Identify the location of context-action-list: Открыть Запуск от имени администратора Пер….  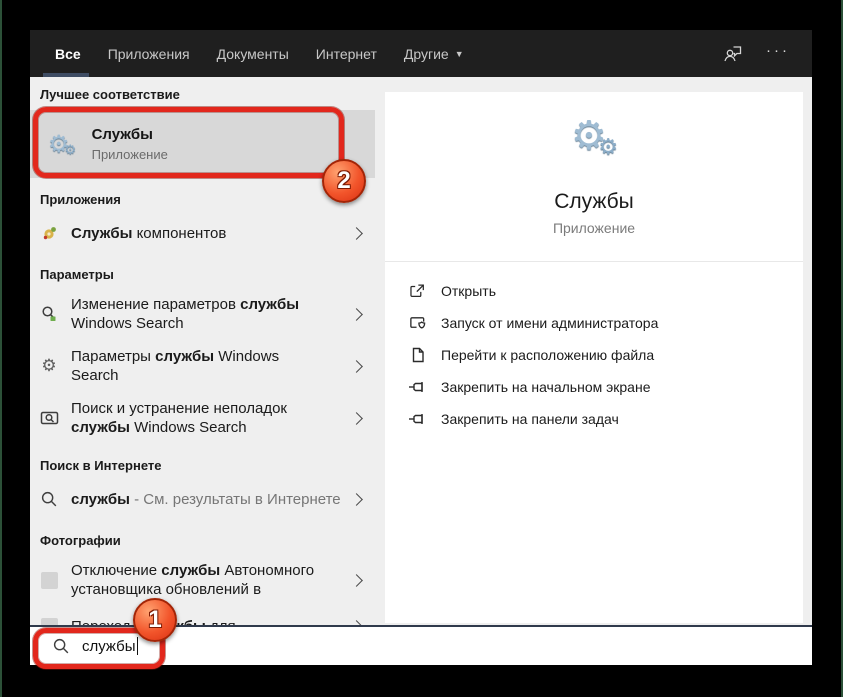
(594, 348).